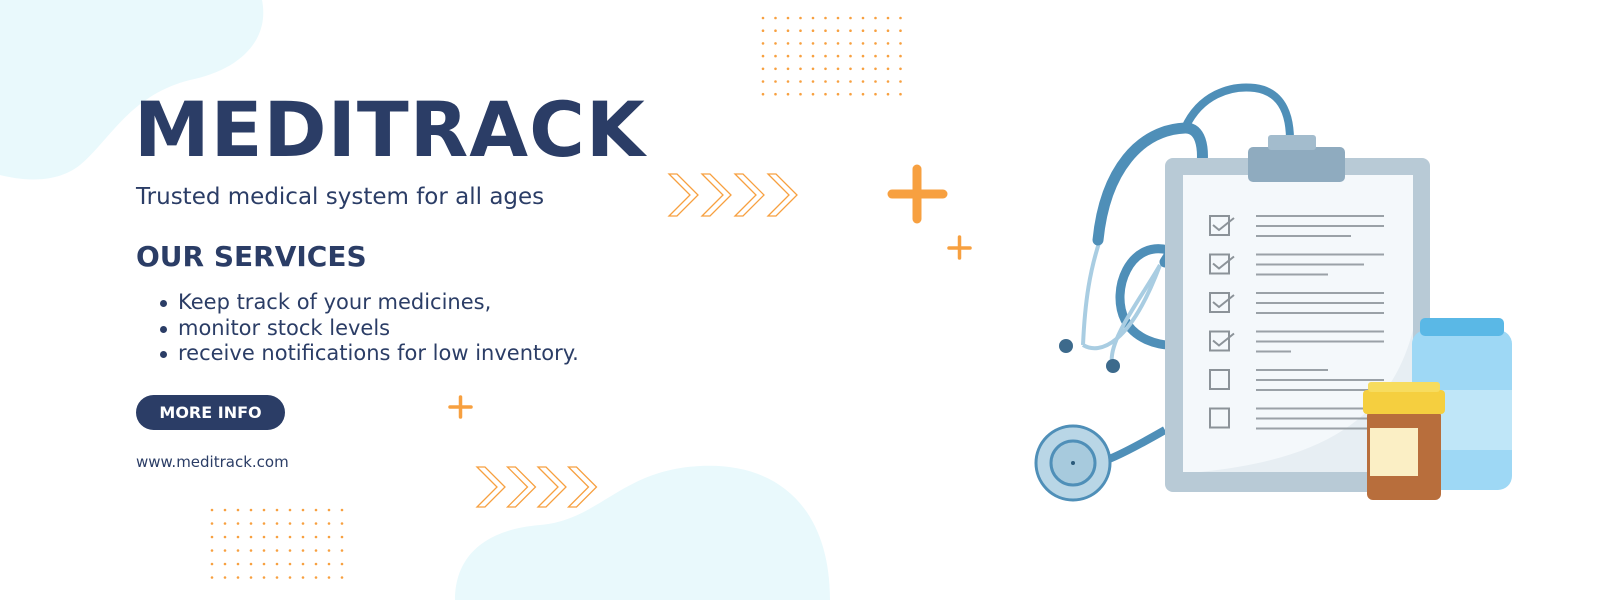 The image size is (1600, 600). I want to click on pill-jar-icon, so click(1404, 441).